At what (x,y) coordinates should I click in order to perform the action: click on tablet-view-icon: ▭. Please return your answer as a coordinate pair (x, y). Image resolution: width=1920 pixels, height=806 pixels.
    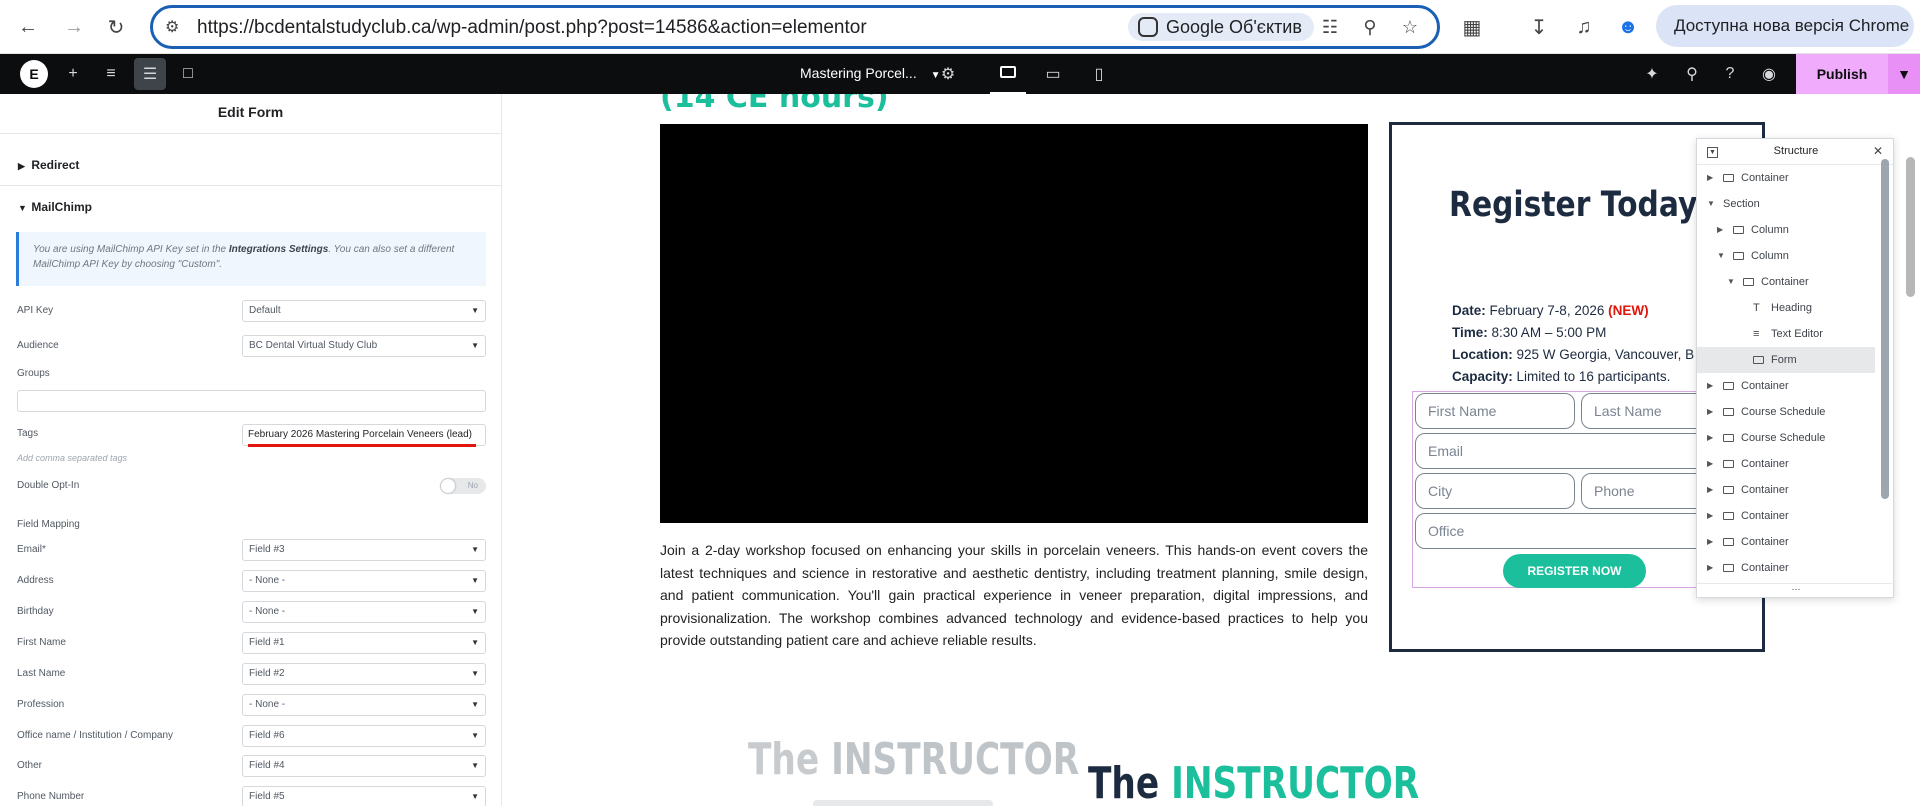
    Looking at the image, I should click on (1053, 74).